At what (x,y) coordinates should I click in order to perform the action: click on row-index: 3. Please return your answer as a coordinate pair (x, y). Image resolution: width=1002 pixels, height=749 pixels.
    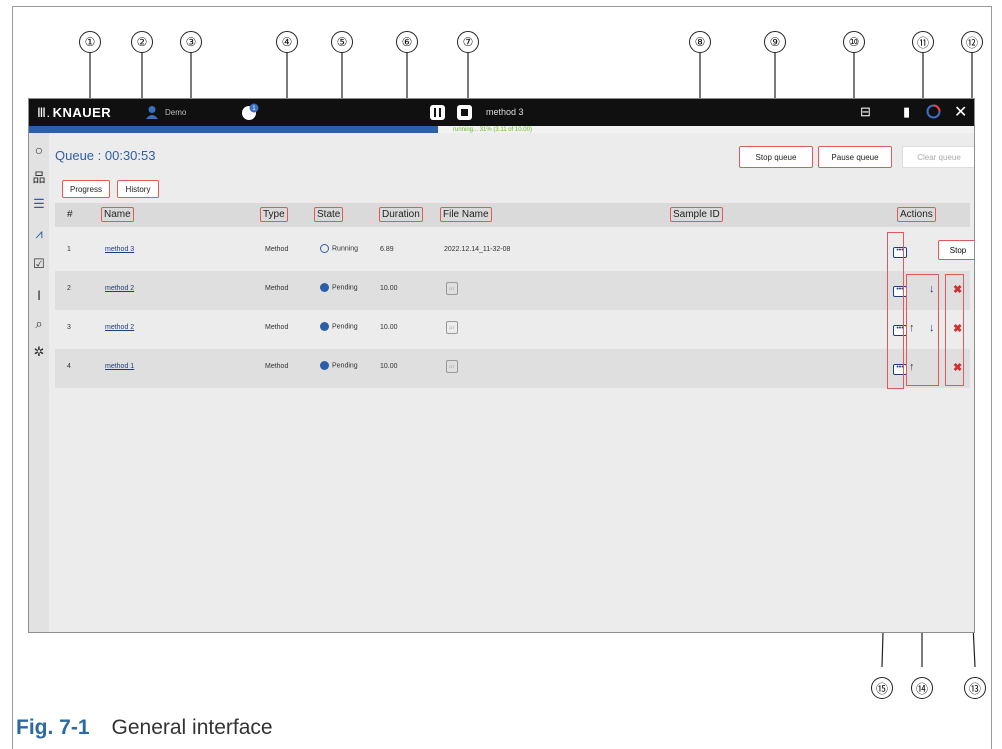
    Looking at the image, I should click on (69, 327).